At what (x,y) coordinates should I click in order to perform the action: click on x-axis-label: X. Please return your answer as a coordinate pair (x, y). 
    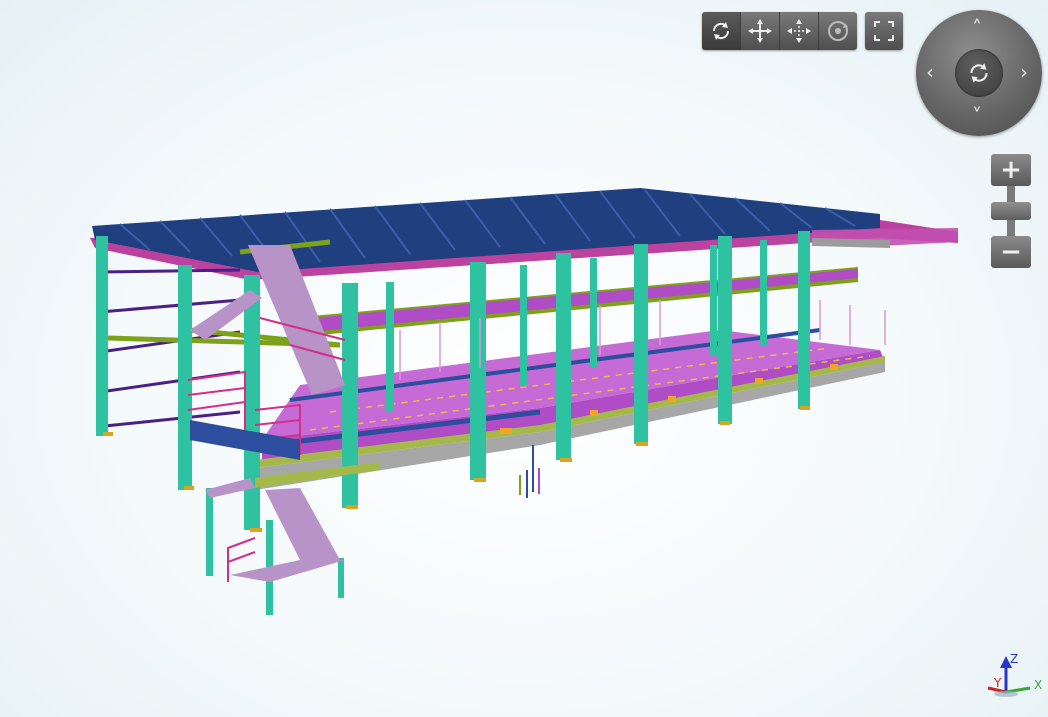
    Looking at the image, I should click on (1038, 685).